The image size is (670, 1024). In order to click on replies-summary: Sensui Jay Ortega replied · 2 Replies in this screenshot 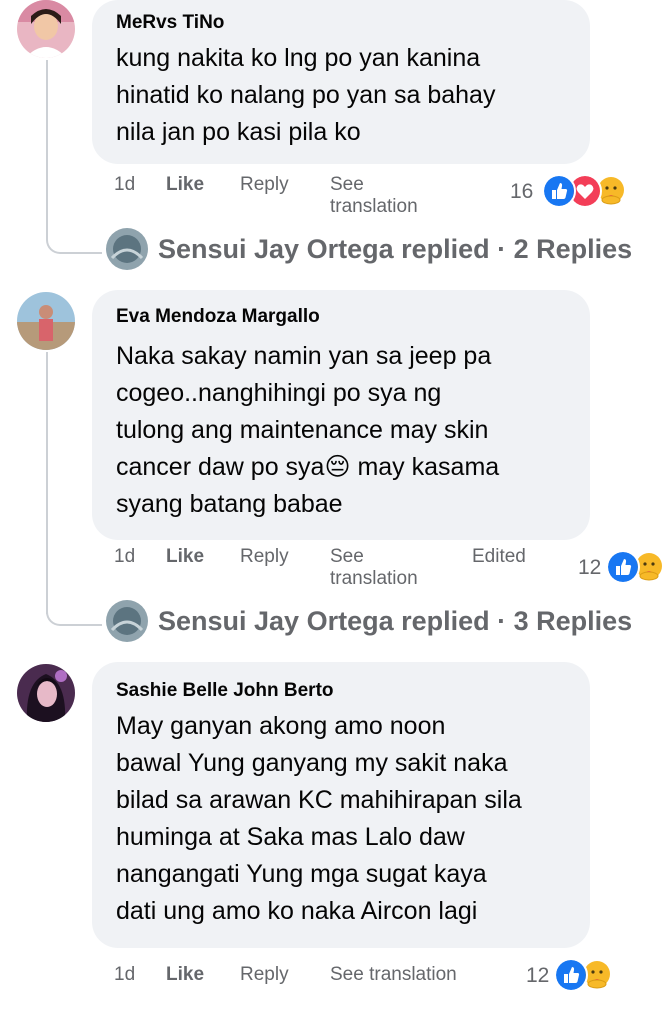, I will do `click(395, 249)`.